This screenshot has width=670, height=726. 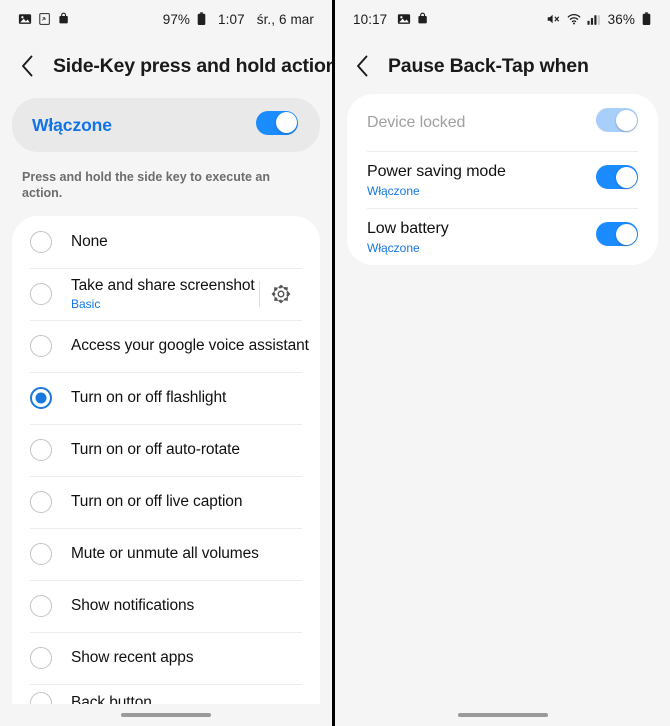 I want to click on setting-row-device-locked: Device locked, so click(x=502, y=122).